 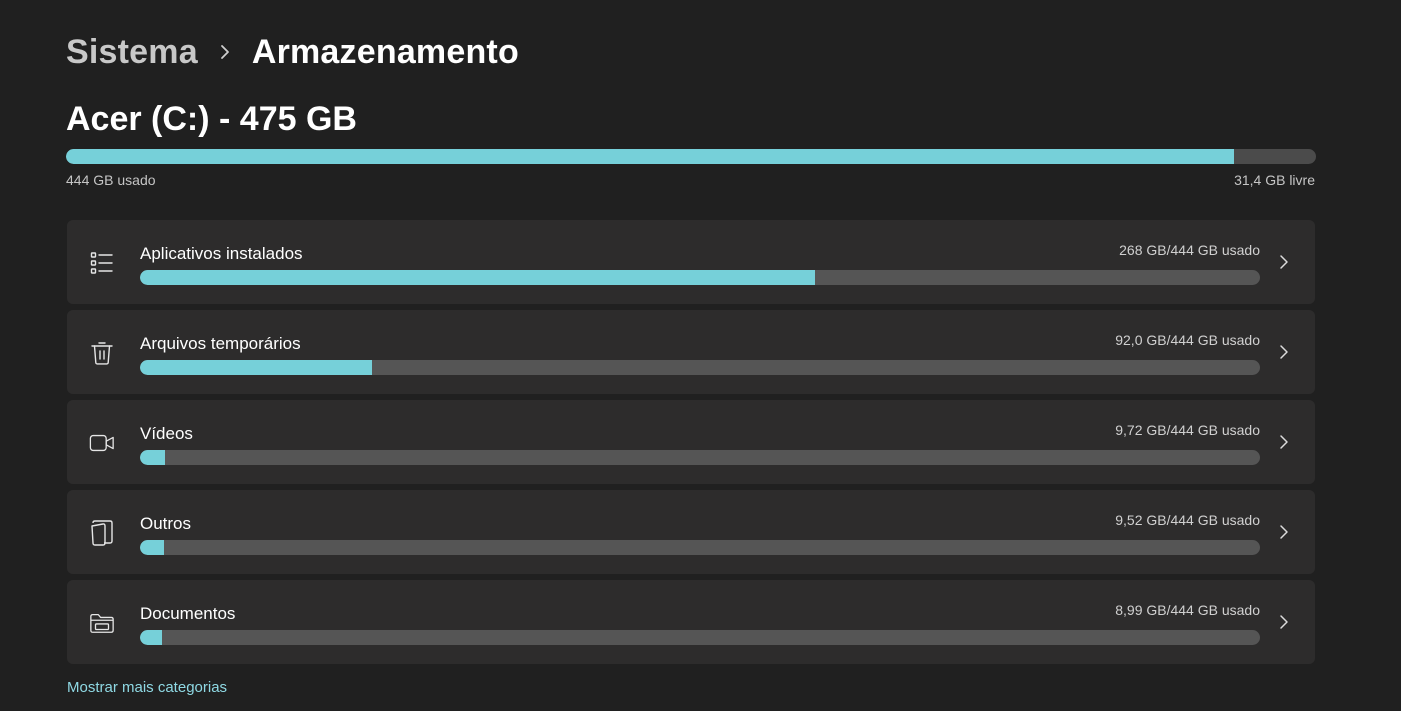 What do you see at coordinates (111, 180) in the screenshot?
I see `drive-used-label: 444 GB usado` at bounding box center [111, 180].